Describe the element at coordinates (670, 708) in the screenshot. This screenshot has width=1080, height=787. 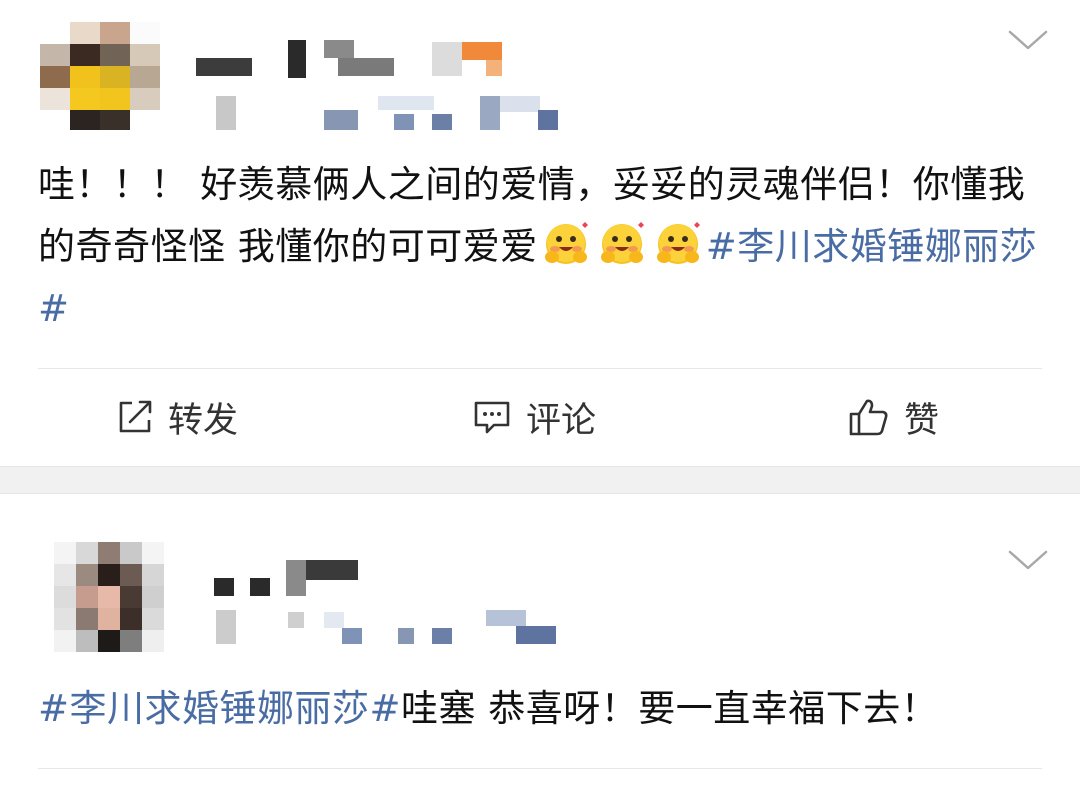
I see `post-text: 哇塞 恭喜呀！要一直幸福下去！` at that location.